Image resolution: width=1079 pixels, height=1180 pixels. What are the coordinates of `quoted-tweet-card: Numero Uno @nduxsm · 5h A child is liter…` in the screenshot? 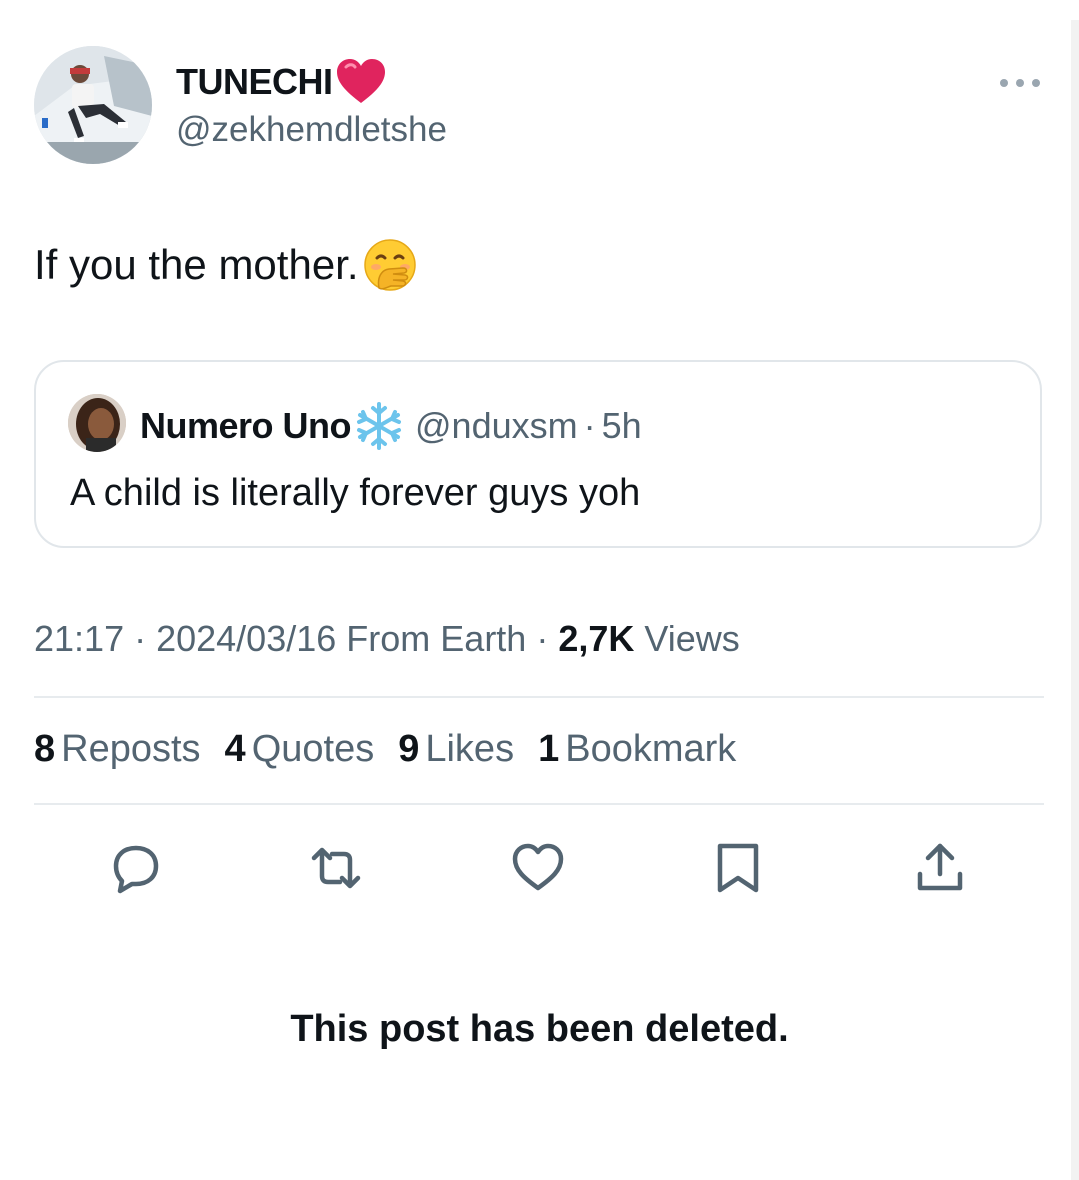 It's located at (538, 454).